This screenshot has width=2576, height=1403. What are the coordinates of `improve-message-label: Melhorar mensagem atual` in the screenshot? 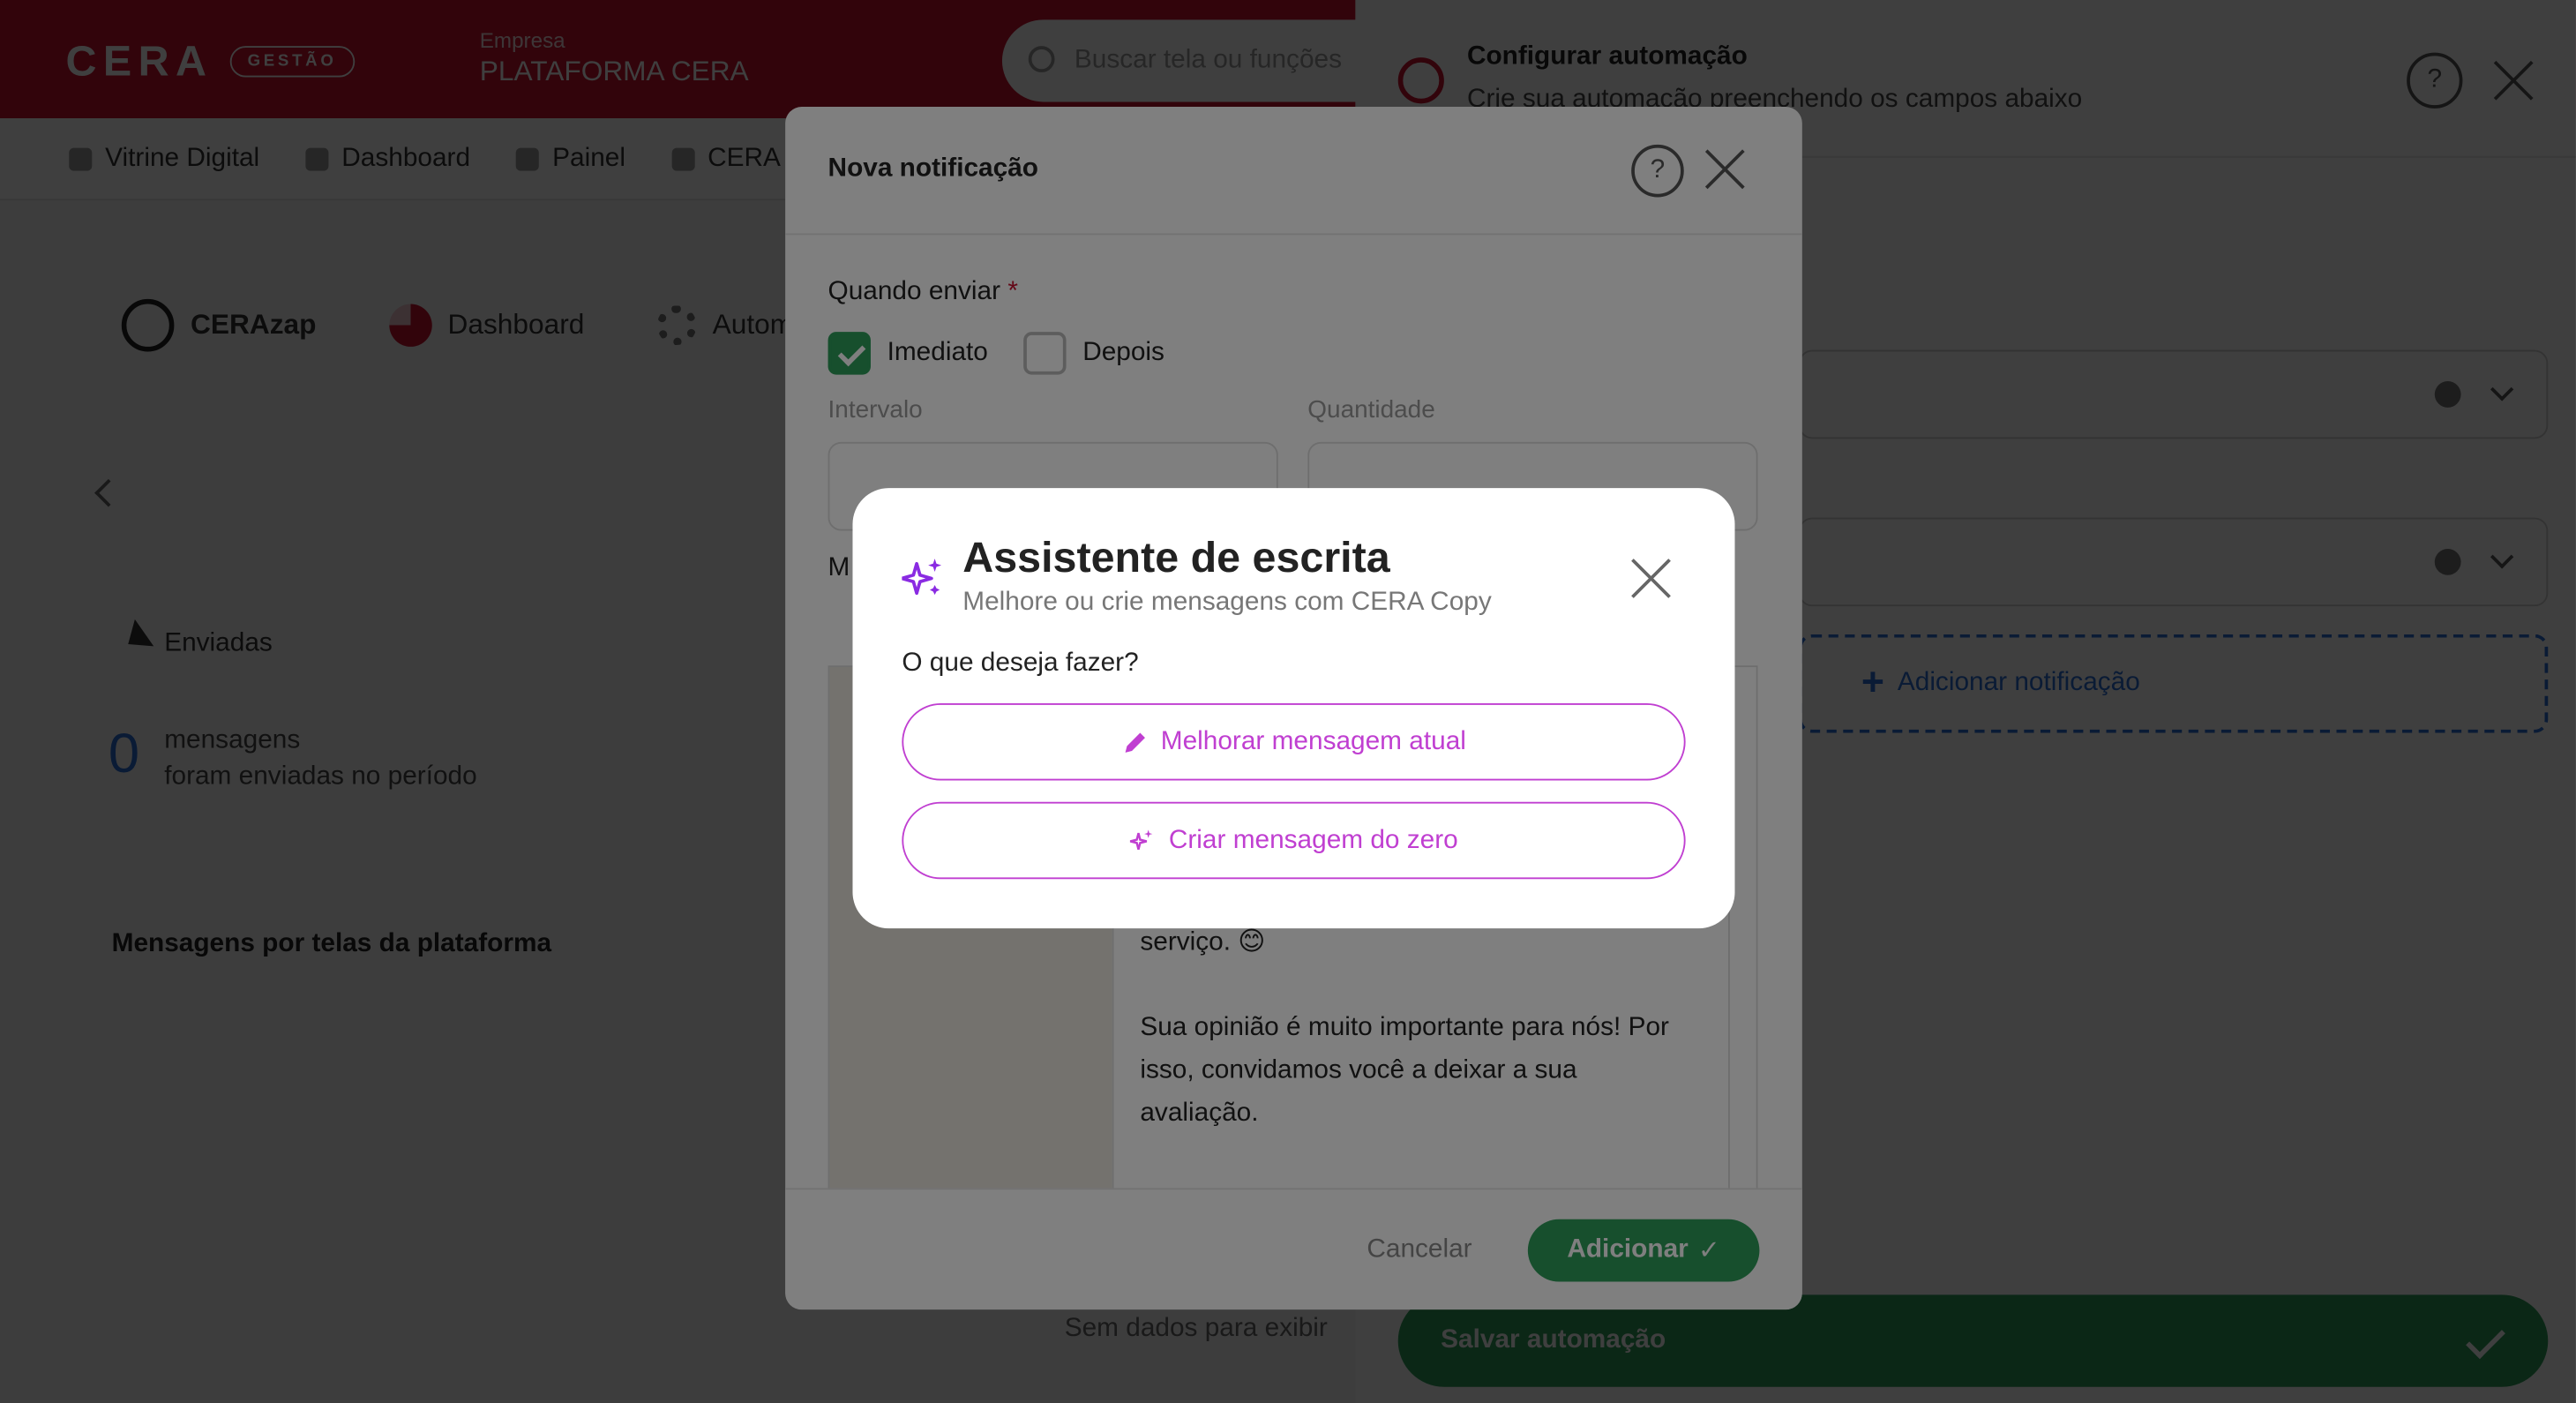 It's located at (1313, 741).